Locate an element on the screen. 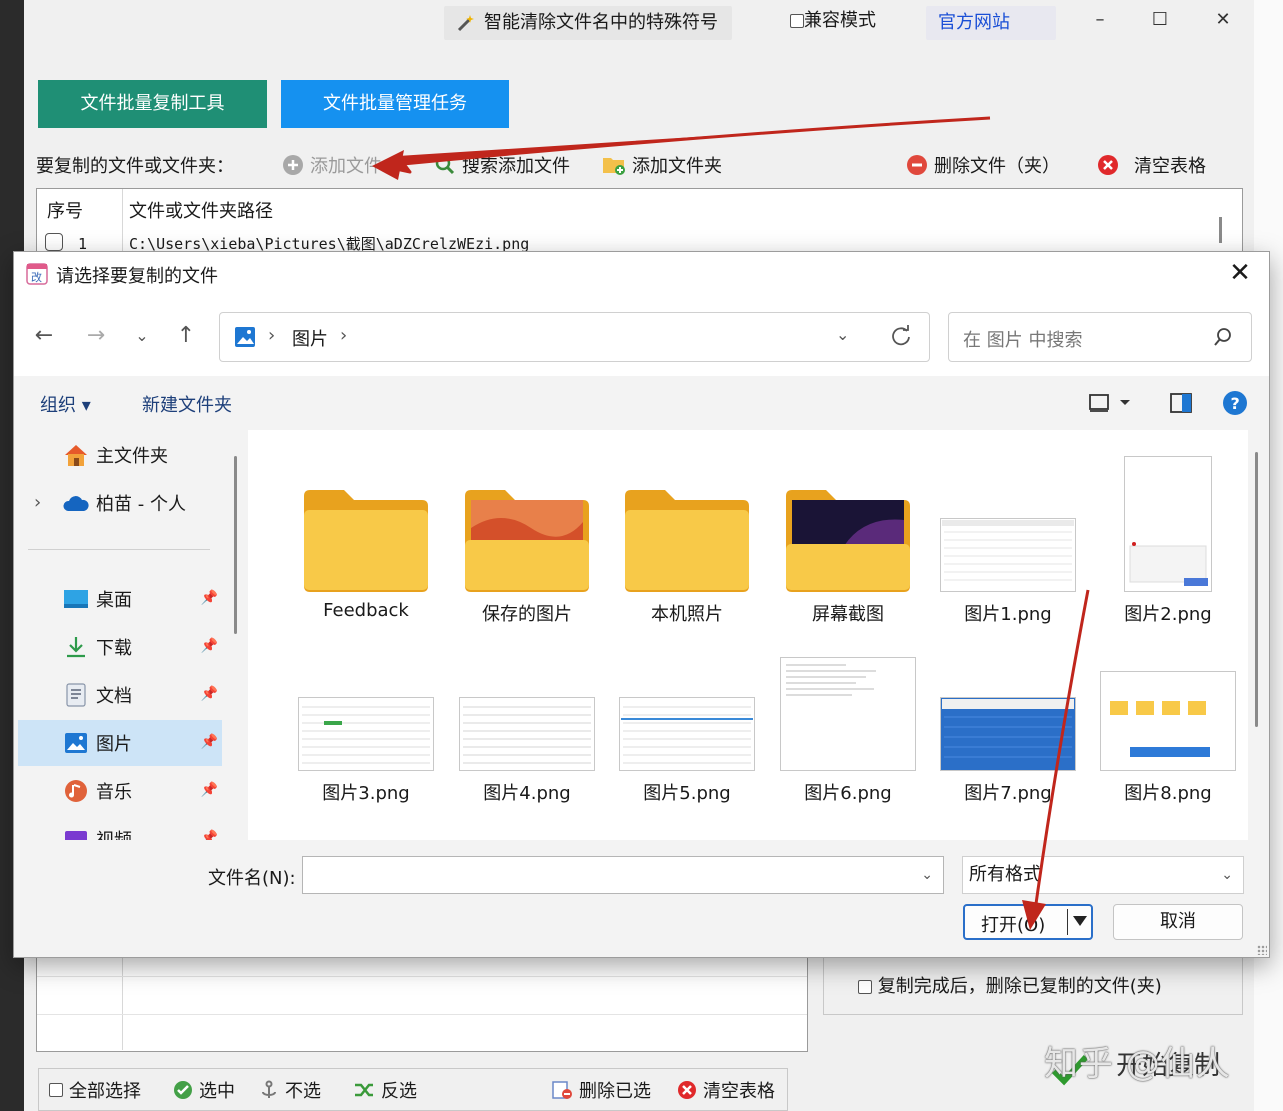 Image resolution: width=1283 pixels, height=1111 pixels. image-tile: 图片5.png is located at coordinates (687, 718).